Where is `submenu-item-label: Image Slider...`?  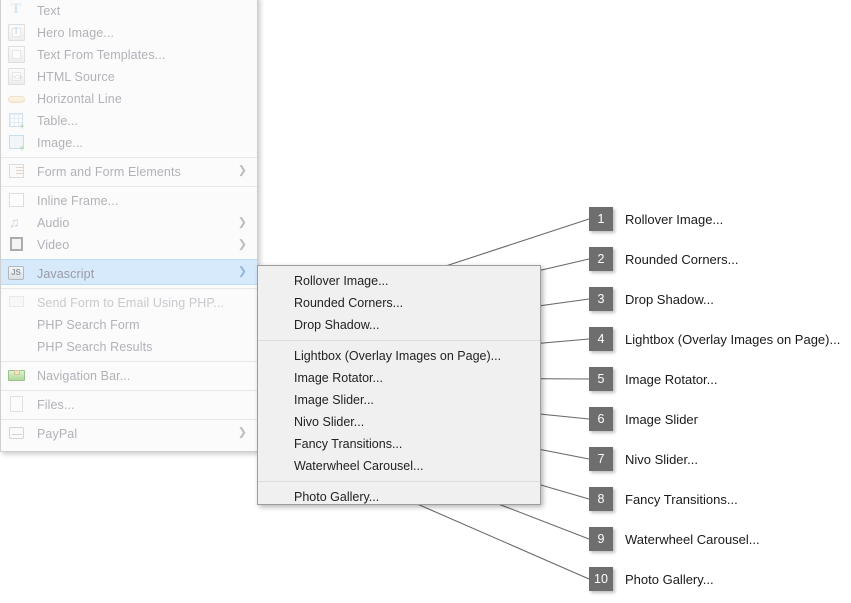
submenu-item-label: Image Slider... is located at coordinates (334, 400).